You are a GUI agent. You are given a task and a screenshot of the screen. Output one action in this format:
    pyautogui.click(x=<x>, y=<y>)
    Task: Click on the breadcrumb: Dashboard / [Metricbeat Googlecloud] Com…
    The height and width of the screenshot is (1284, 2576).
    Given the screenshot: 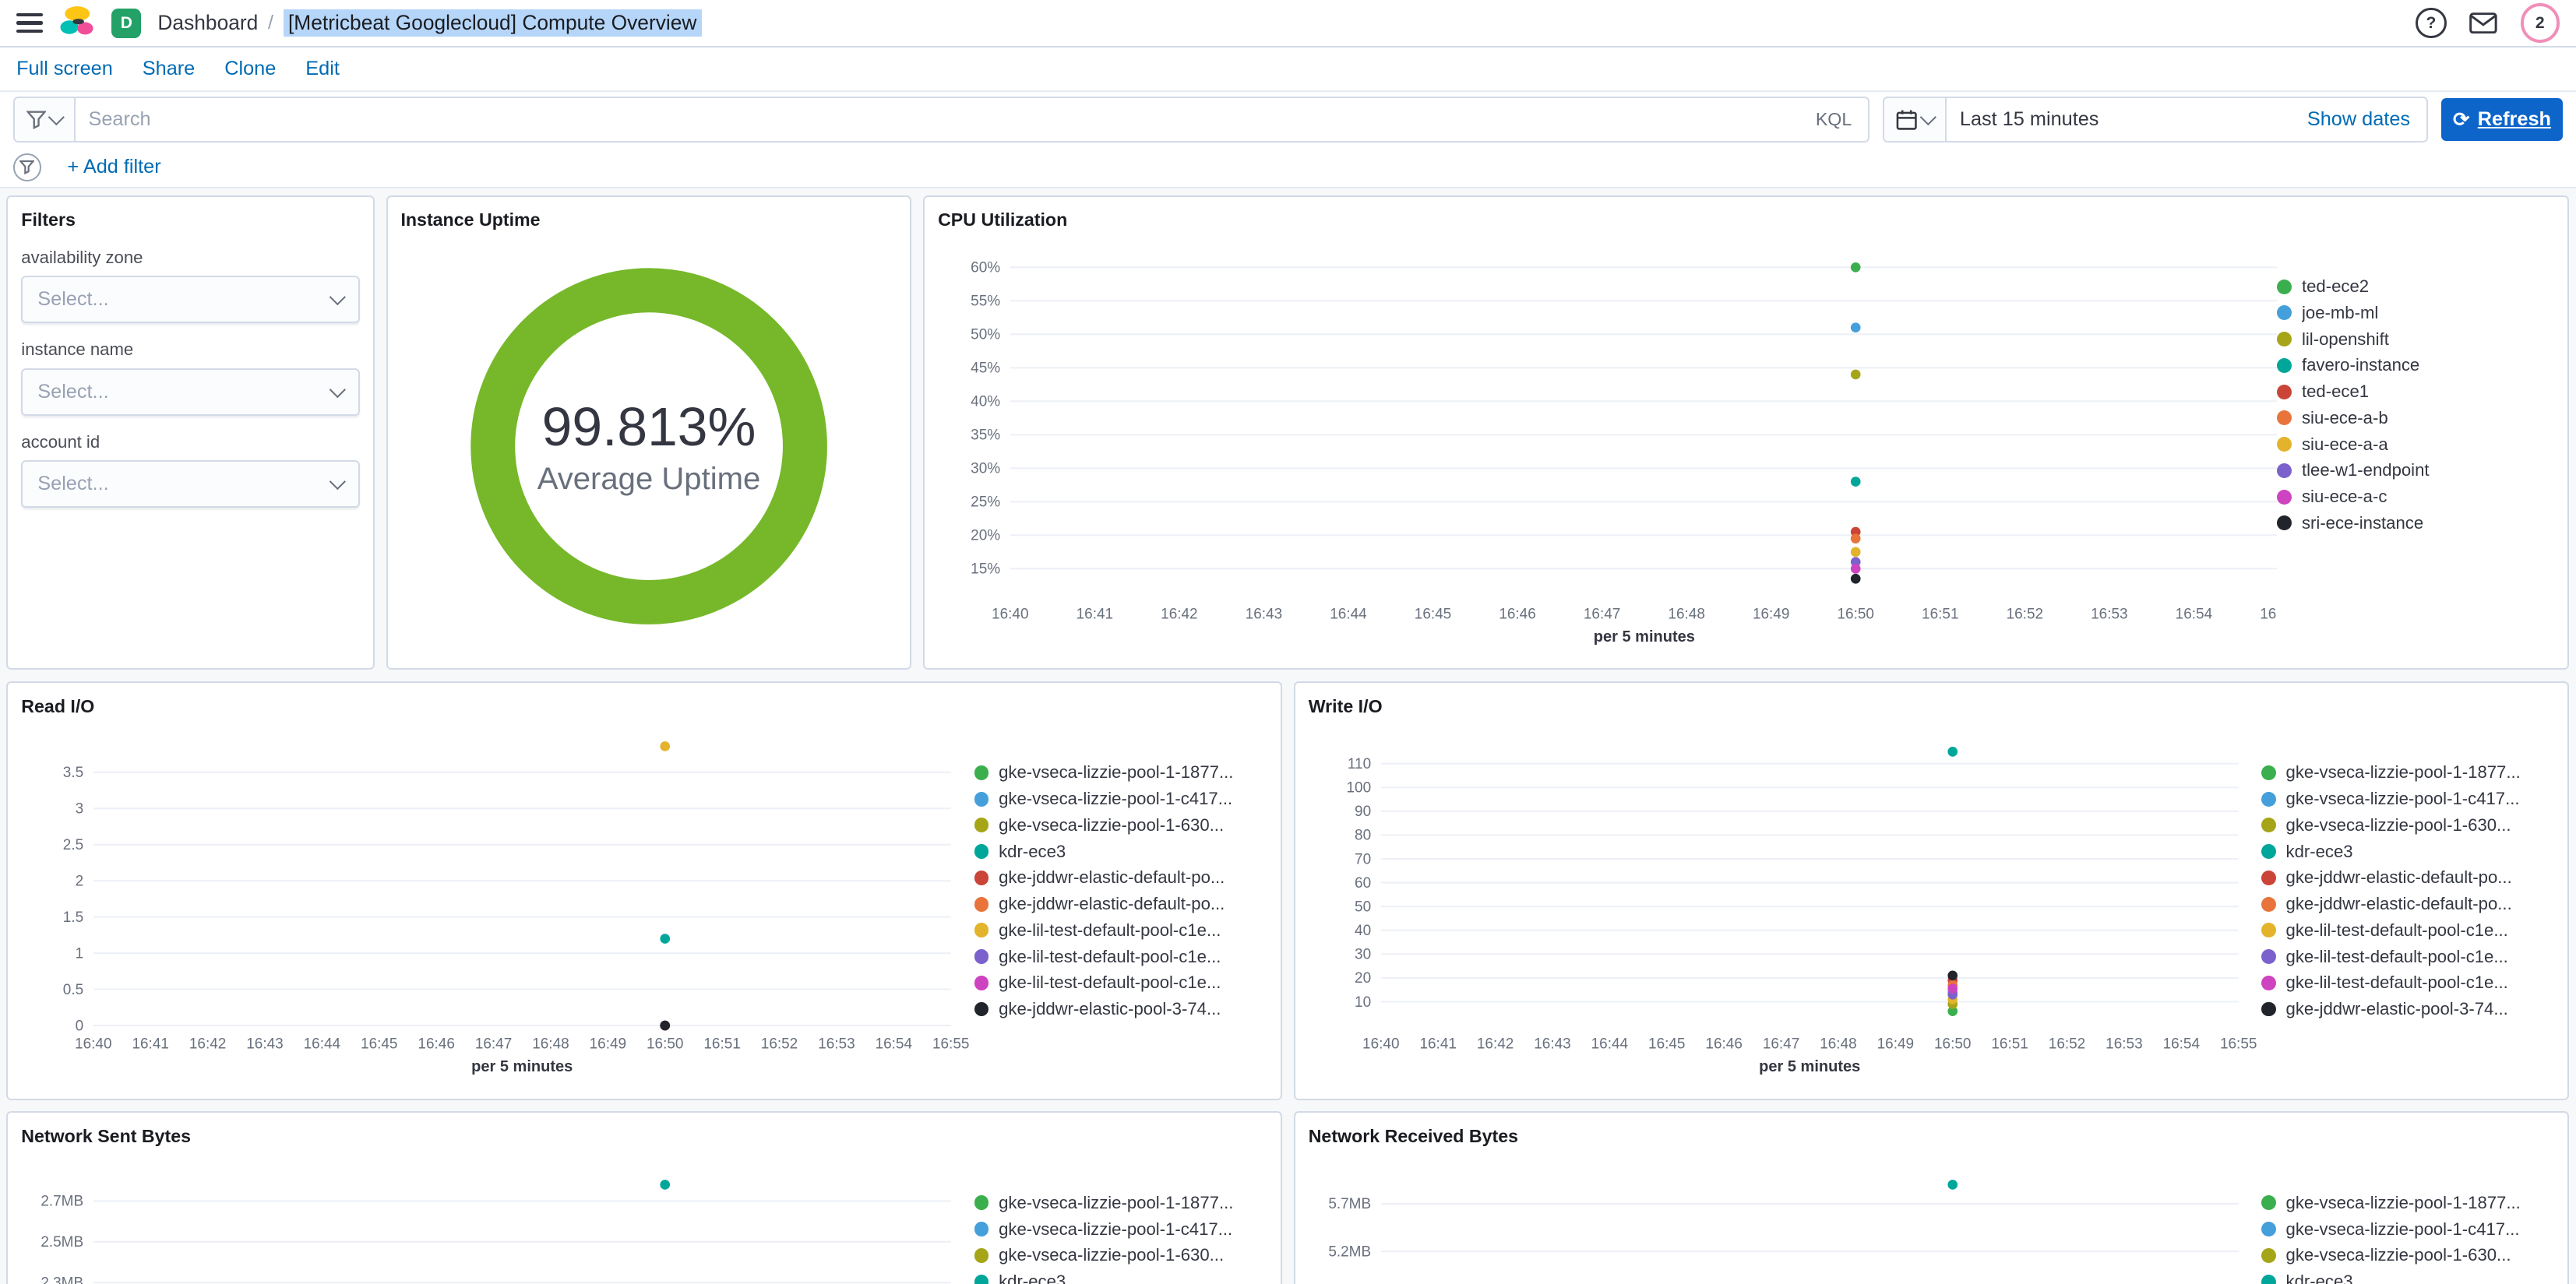 What is the action you would take?
    pyautogui.click(x=430, y=23)
    